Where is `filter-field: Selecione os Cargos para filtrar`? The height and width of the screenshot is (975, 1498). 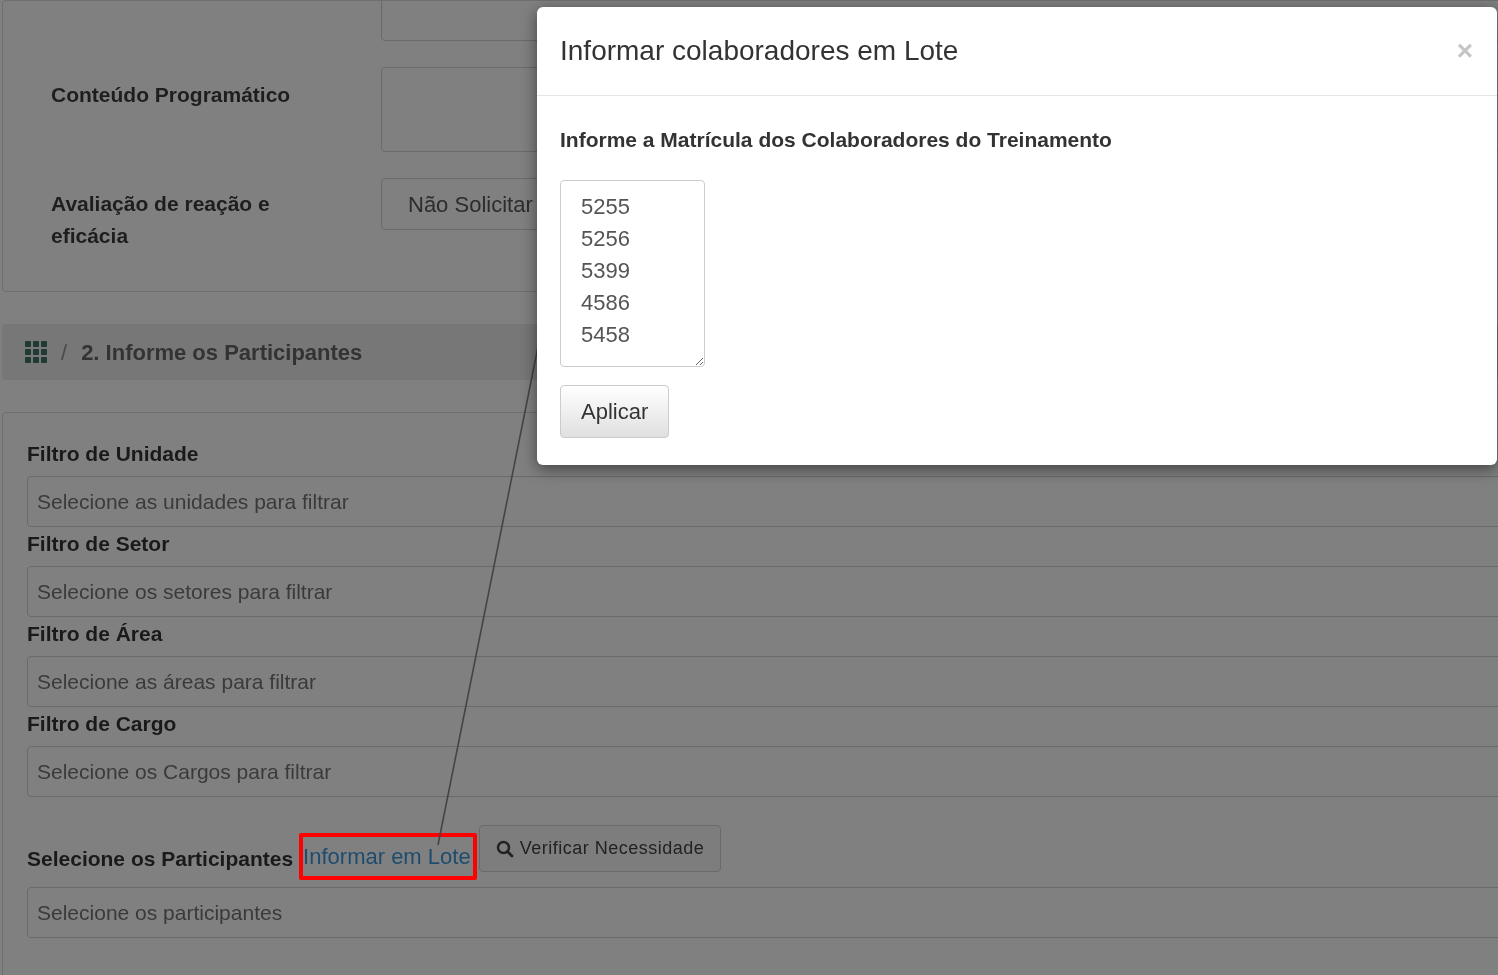 filter-field: Selecione os Cargos para filtrar is located at coordinates (762, 771).